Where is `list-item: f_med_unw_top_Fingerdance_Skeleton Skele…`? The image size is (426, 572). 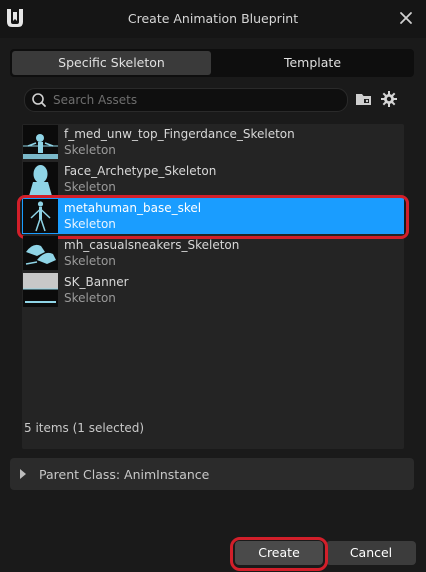
list-item: f_med_unw_top_Fingerdance_Skeleton Skele… is located at coordinates (213, 142).